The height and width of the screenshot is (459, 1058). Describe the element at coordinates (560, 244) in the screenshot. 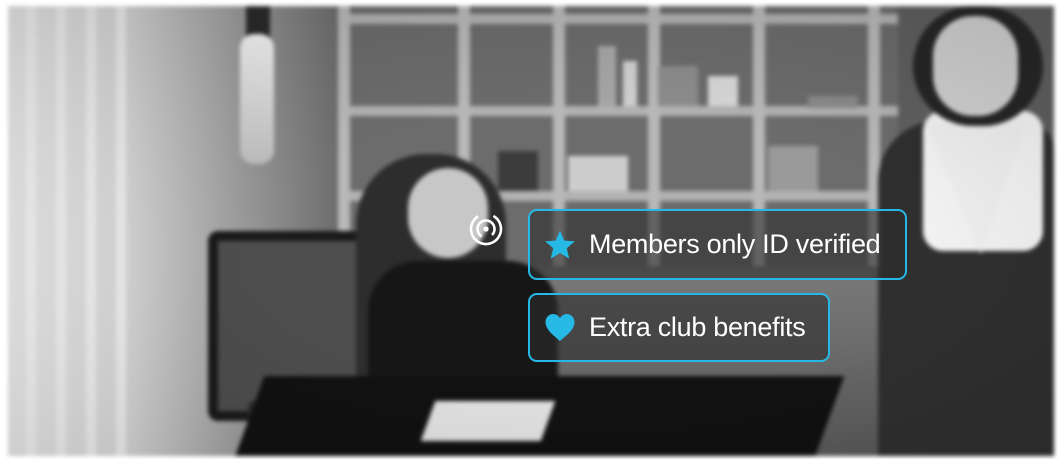

I see `star-icon` at that location.